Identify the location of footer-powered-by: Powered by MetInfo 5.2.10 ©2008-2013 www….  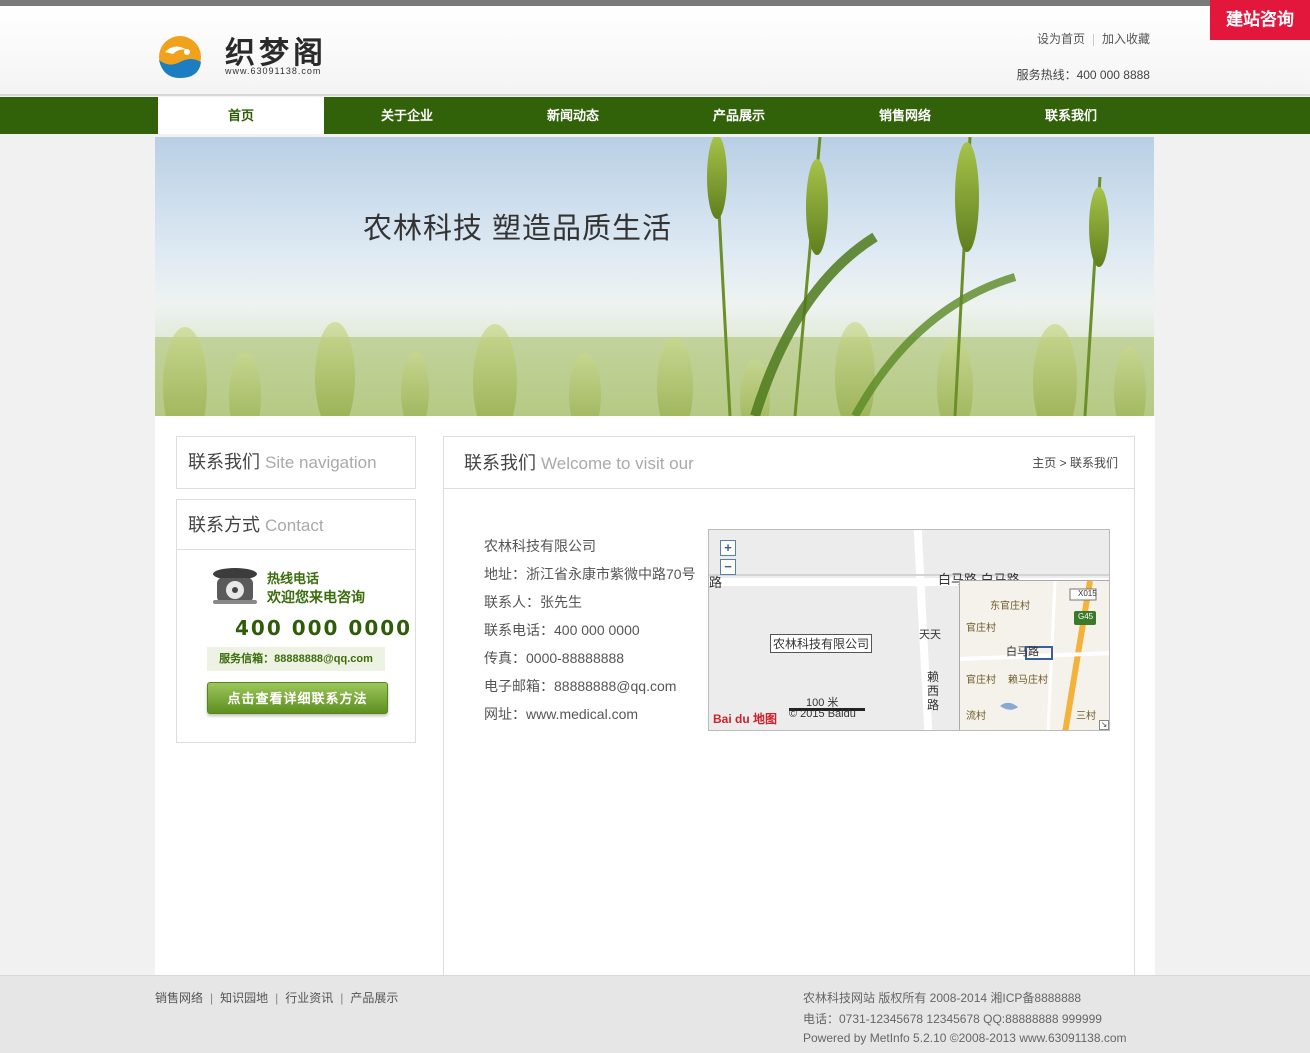
(965, 1038).